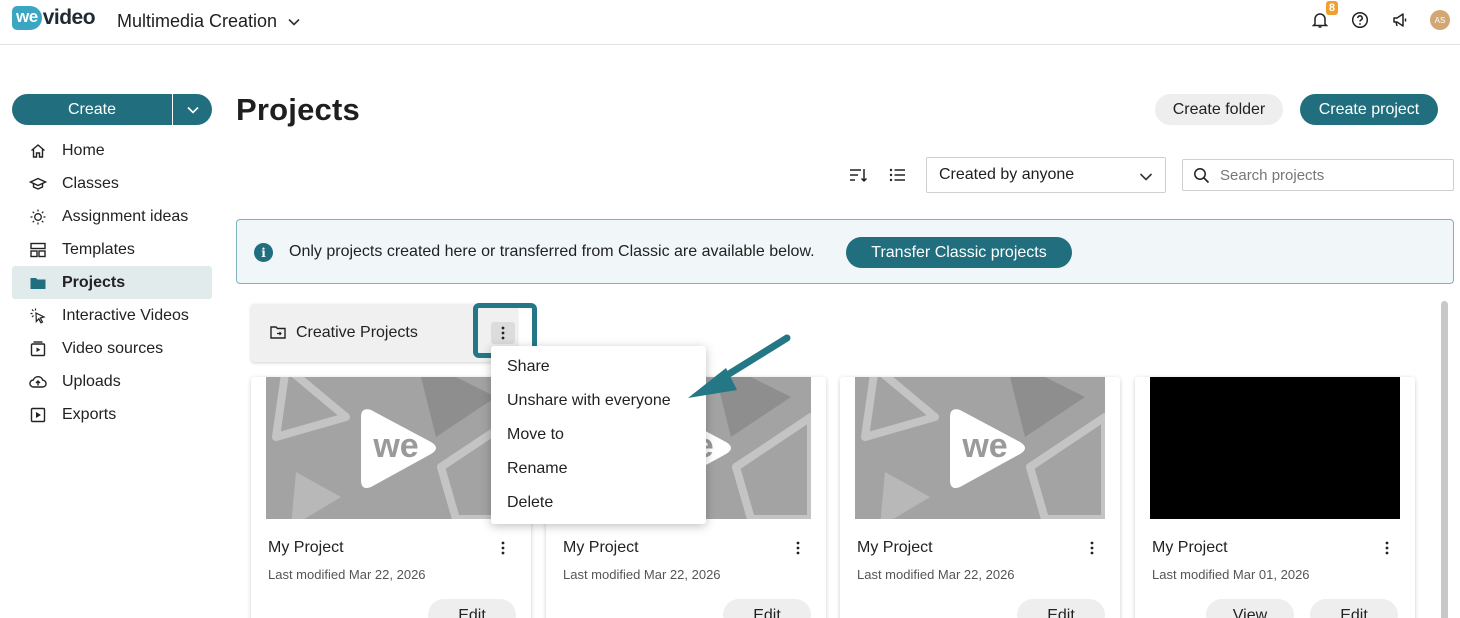  I want to click on sidebar-item-assignment-ideas: Assignment ideas, so click(112, 216).